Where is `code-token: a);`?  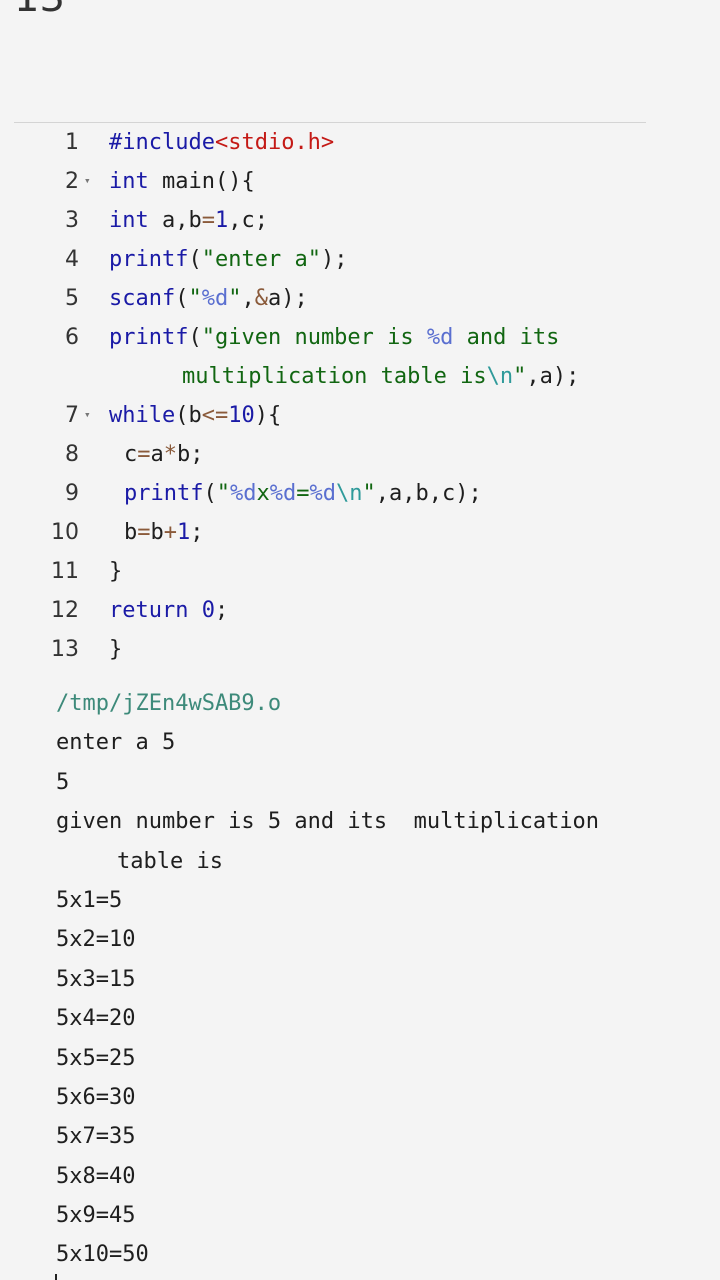 code-token: a); is located at coordinates (287, 298).